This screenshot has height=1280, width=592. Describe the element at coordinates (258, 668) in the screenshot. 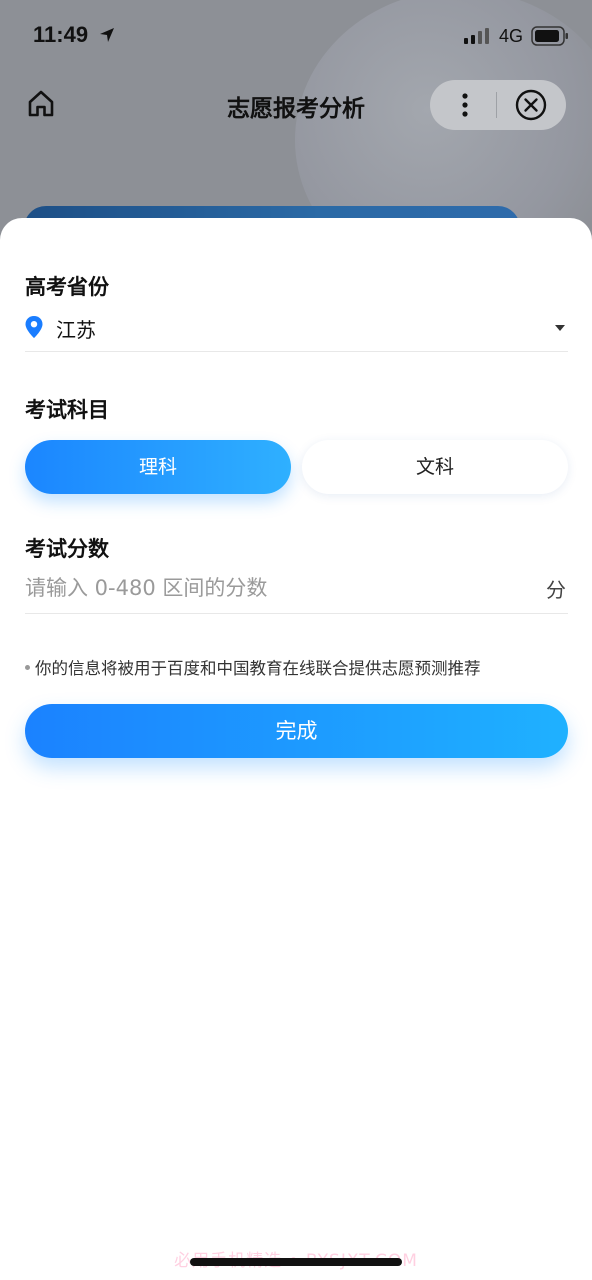

I see `privacy-notice-text: 你的信息将被用于百度和中国教育在线联合提供志愿预测推荐` at that location.